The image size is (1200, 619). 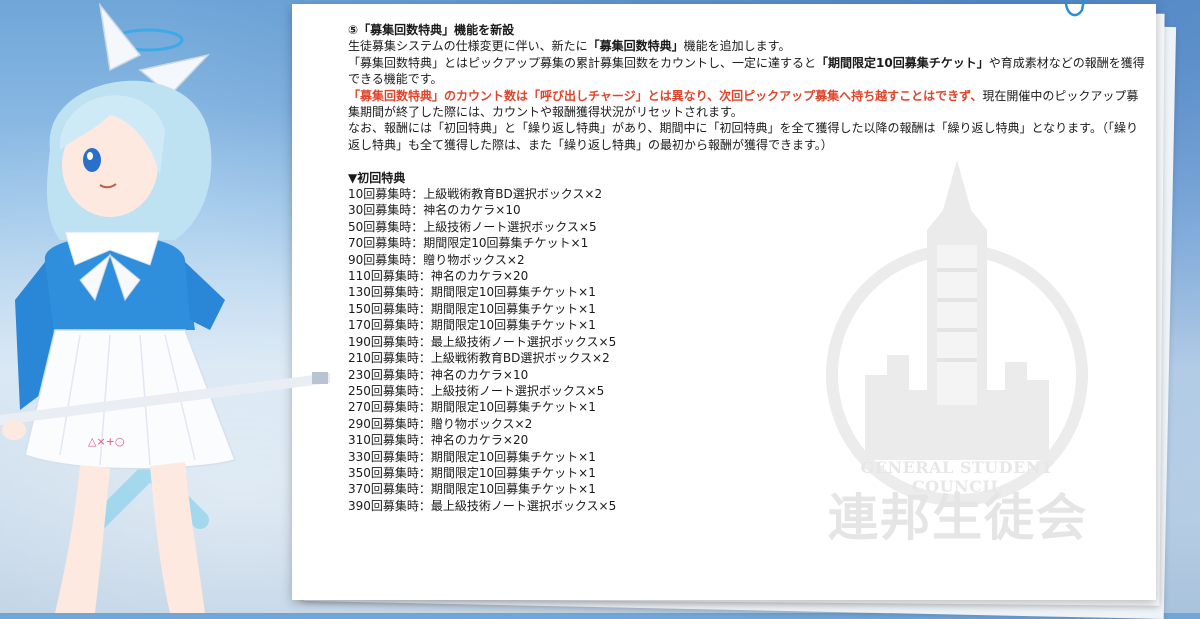 I want to click on paragraph-intro-emphasis: 「募集回数特典」, so click(x=635, y=46).